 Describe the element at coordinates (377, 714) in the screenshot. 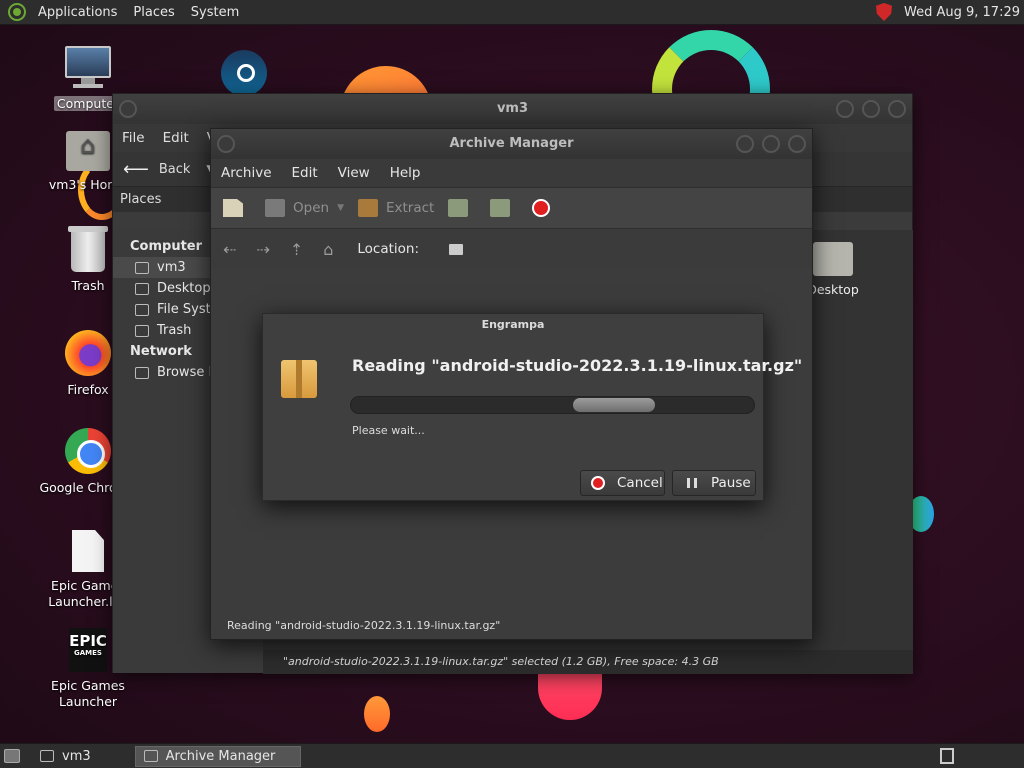

I see `wallpaper-small-shape` at that location.